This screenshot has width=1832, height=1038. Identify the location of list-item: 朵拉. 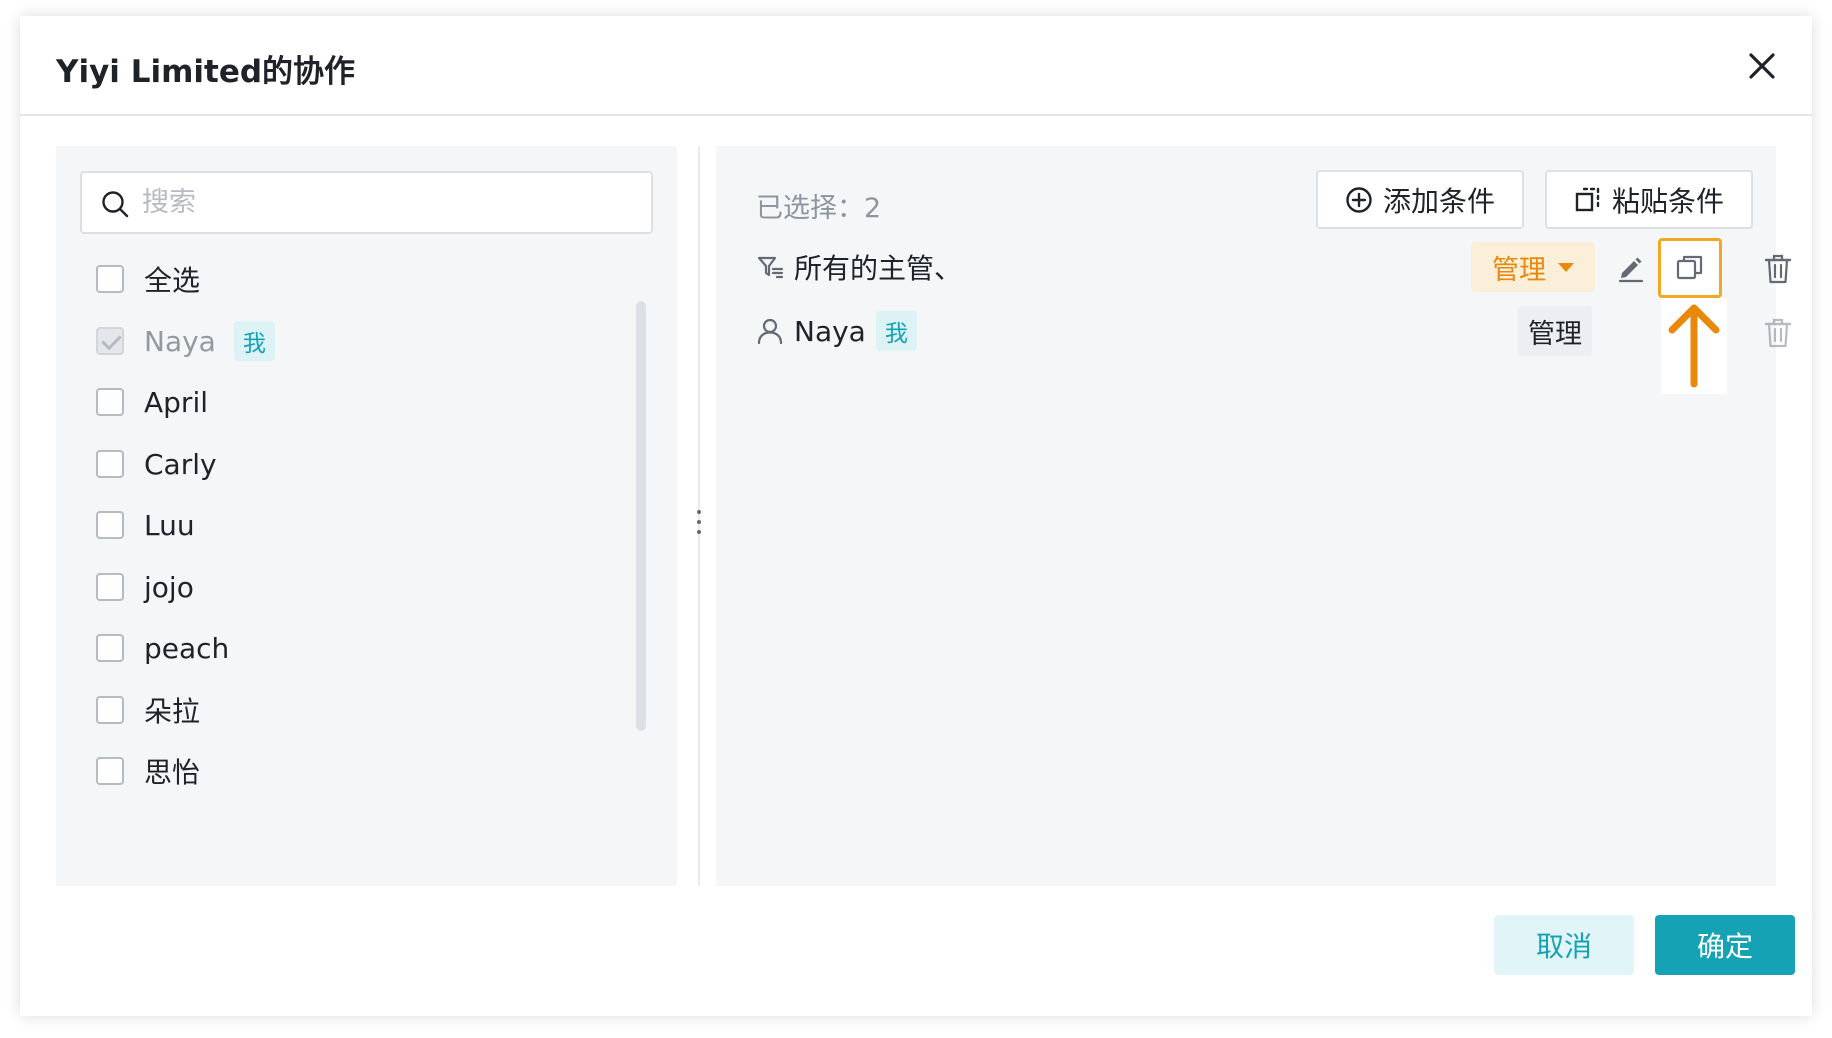
(148, 710).